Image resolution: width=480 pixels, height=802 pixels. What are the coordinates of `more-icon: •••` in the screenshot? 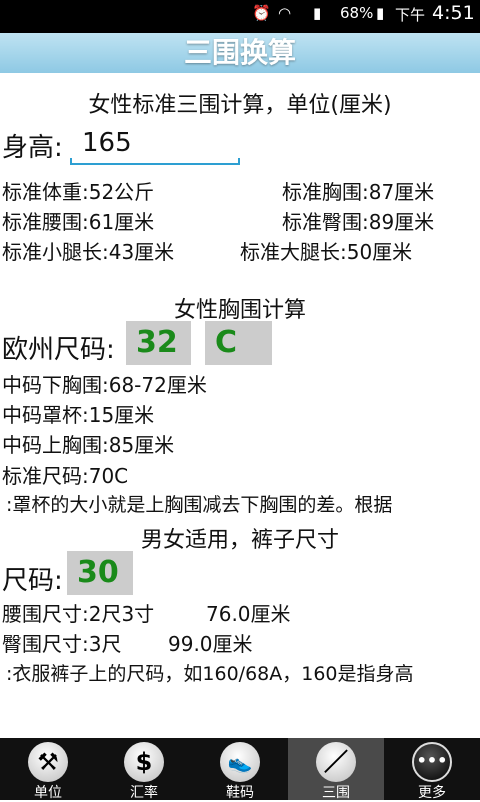 It's located at (432, 762).